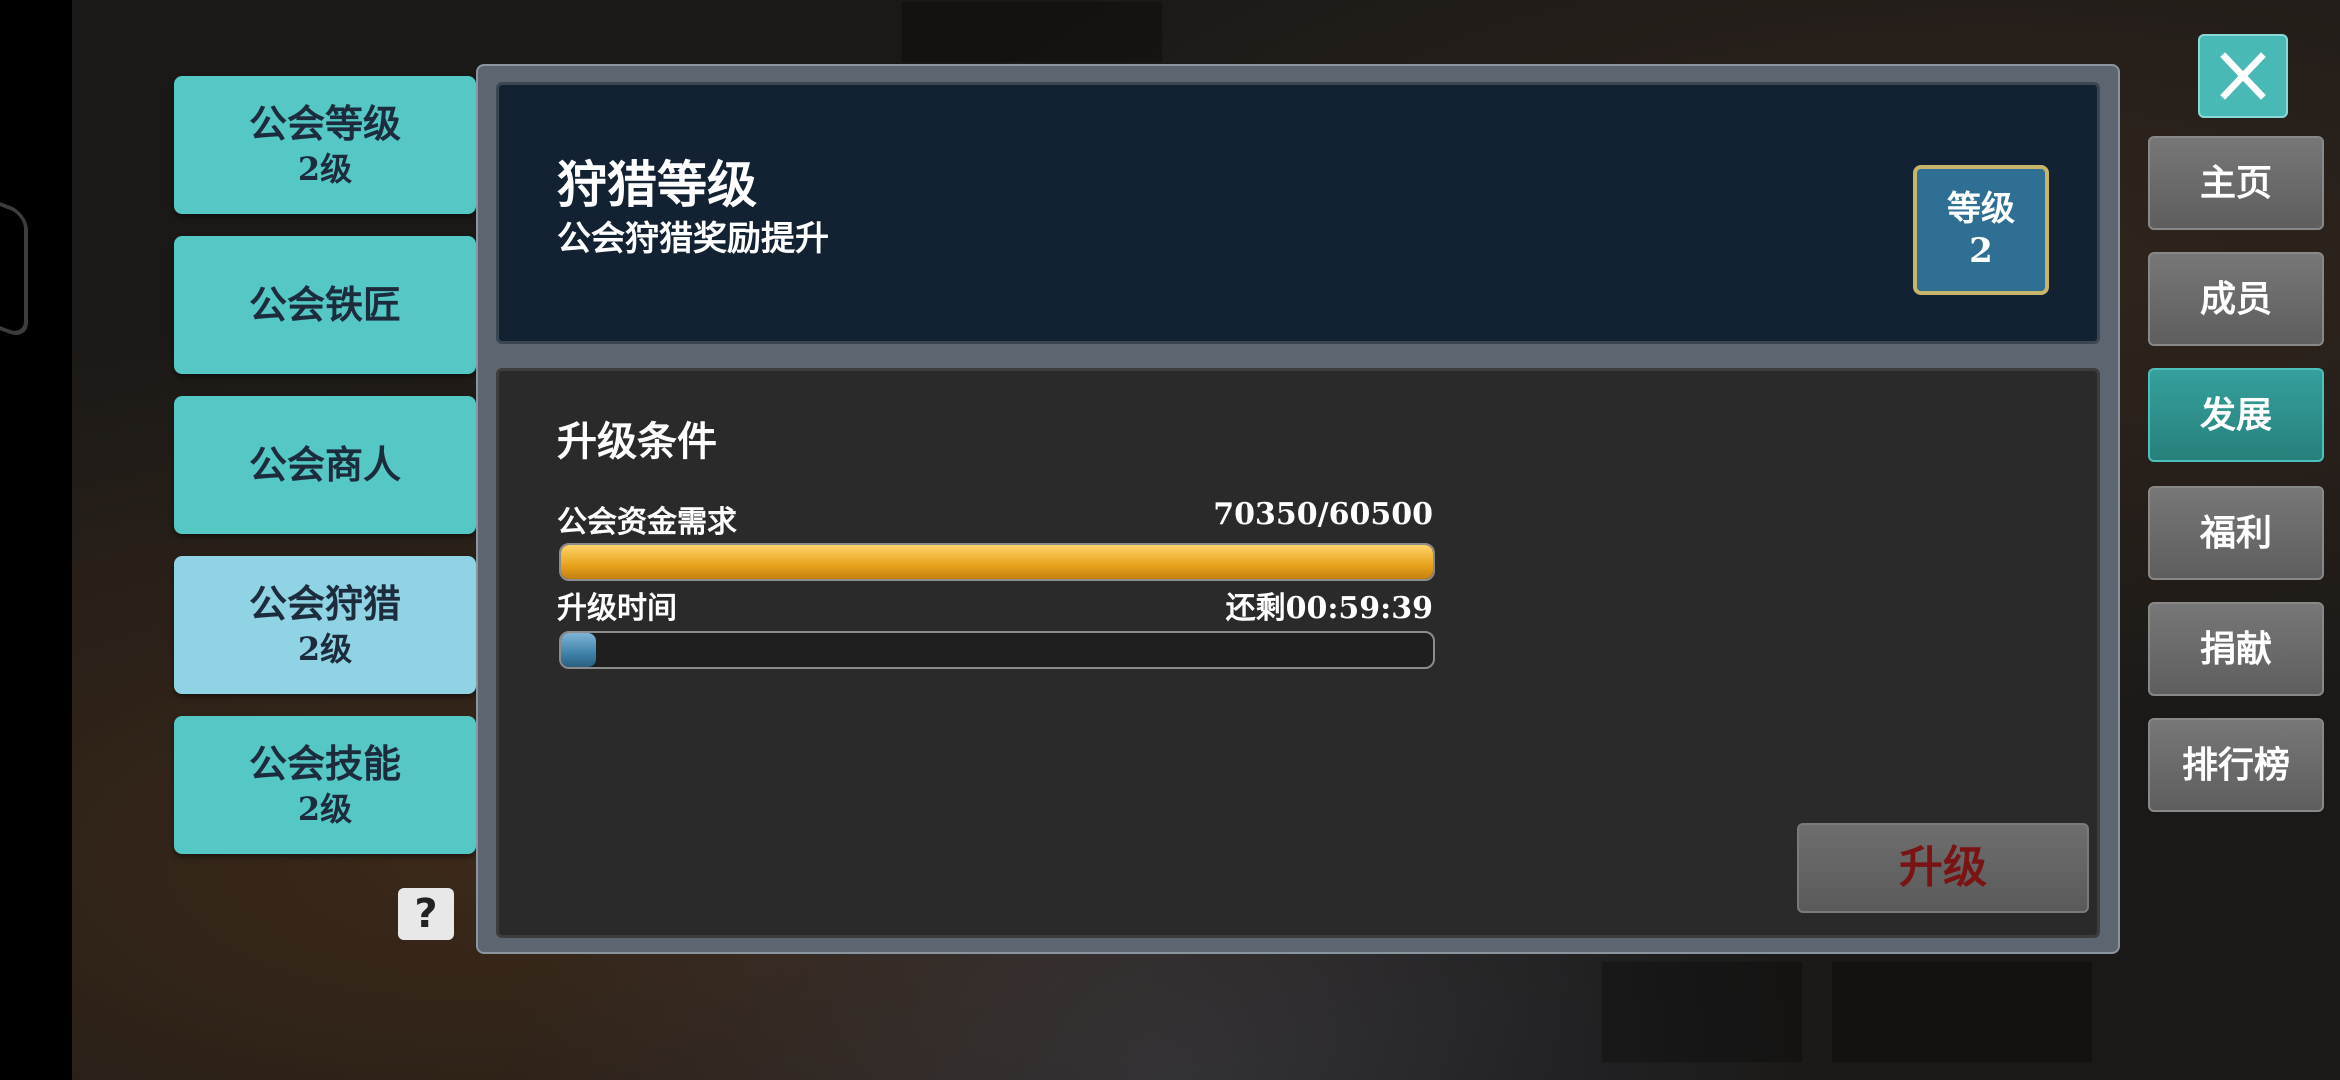 The height and width of the screenshot is (1080, 2340). Describe the element at coordinates (2236, 649) in the screenshot. I see `tab-donate: 捐献` at that location.